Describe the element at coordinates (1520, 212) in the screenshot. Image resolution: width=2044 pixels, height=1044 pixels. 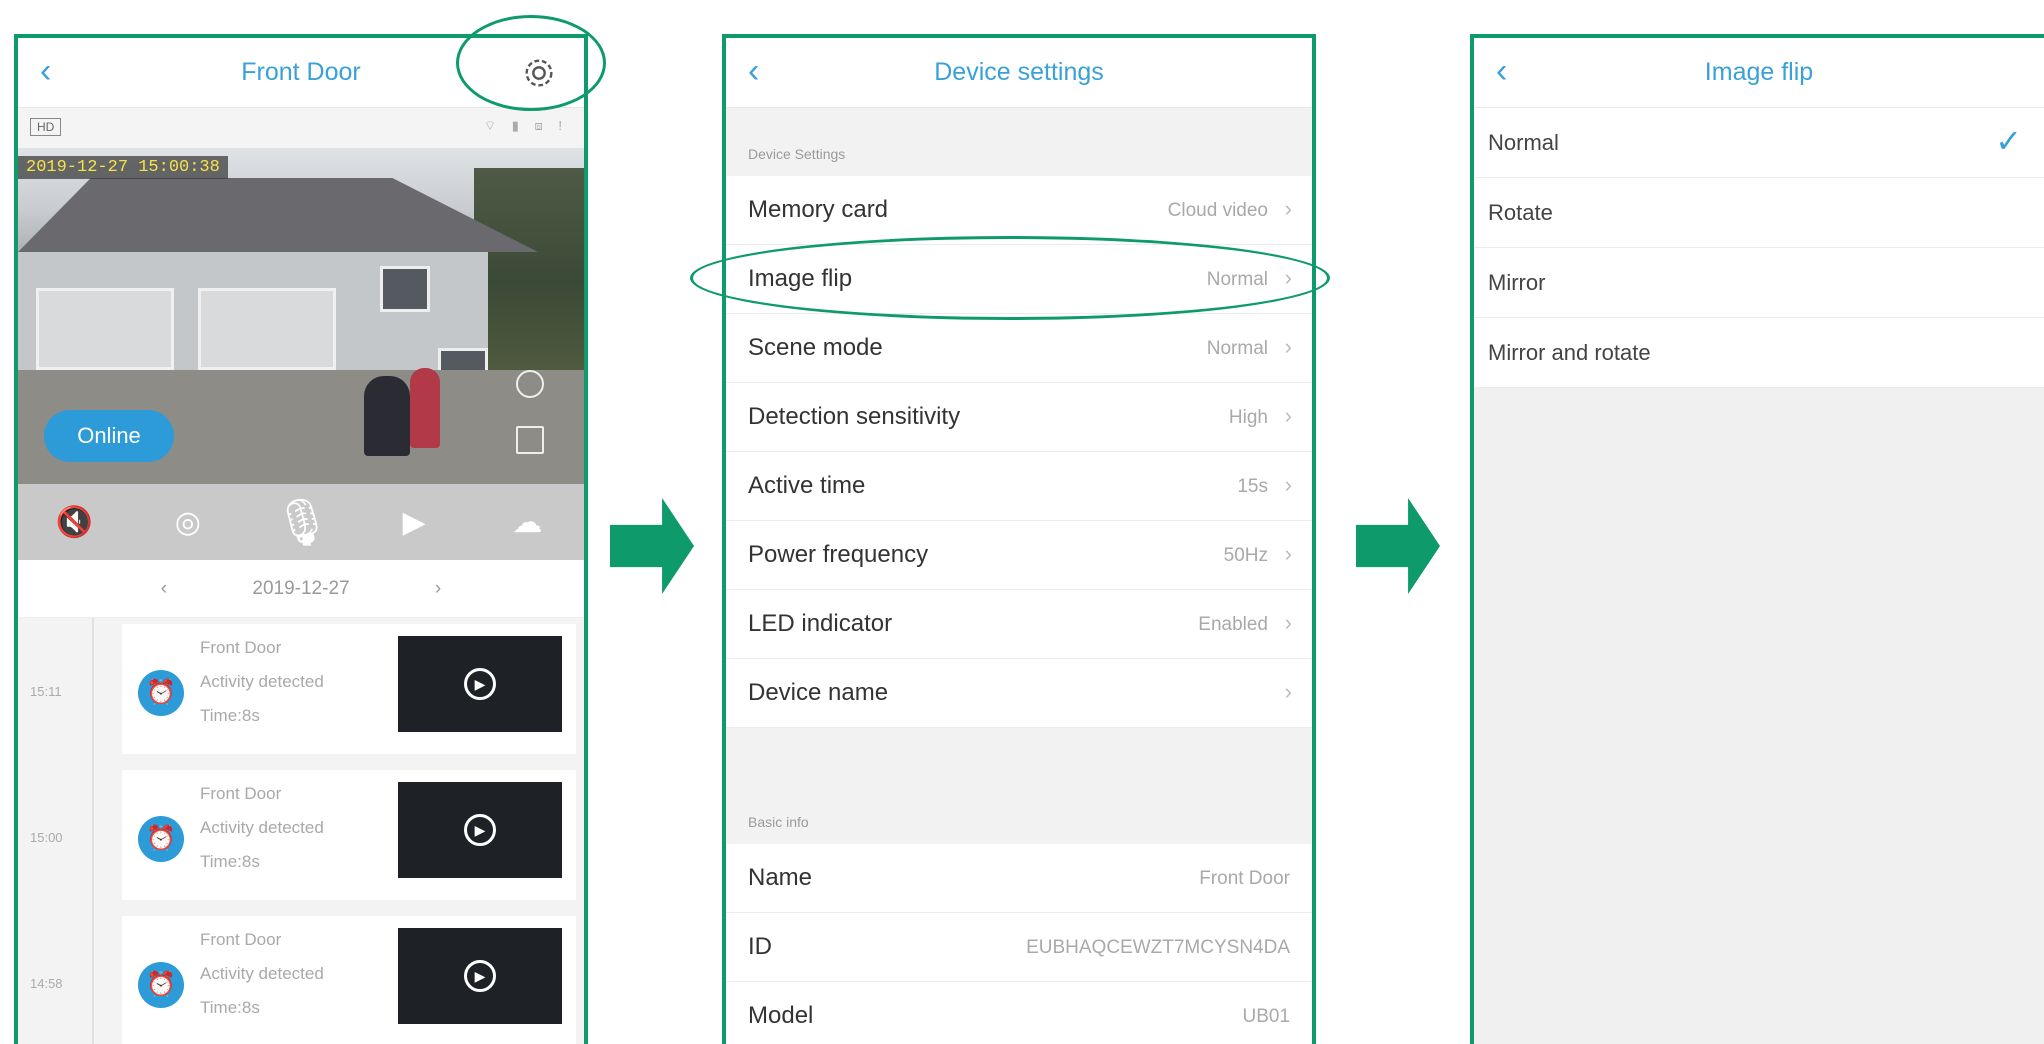
I see `option-label: Rotate` at that location.